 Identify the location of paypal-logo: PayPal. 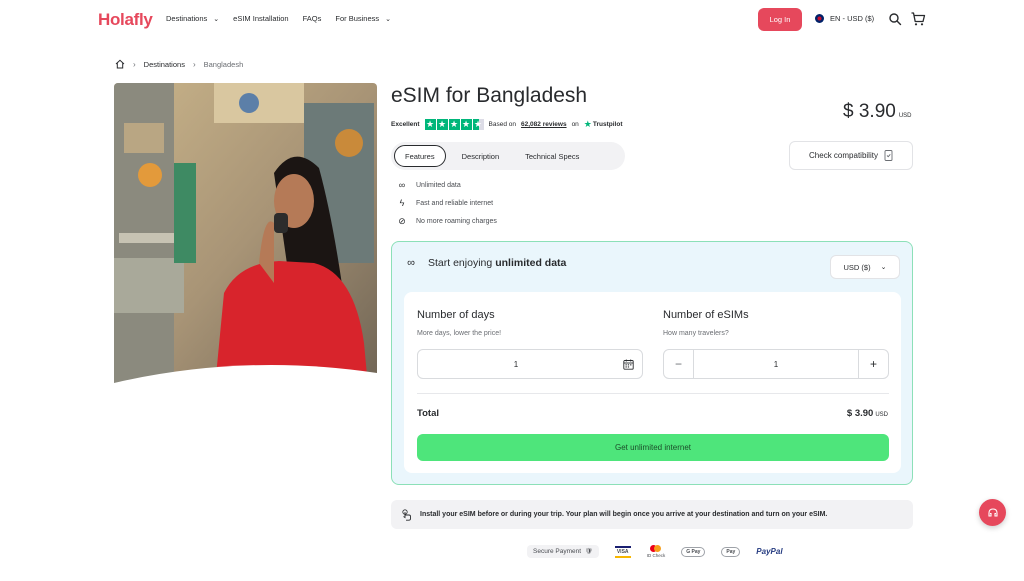
(769, 551).